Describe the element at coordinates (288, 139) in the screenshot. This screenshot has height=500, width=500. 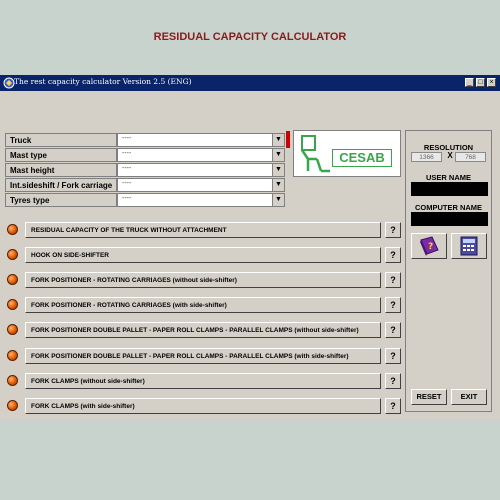
I see `selection-indicator` at that location.